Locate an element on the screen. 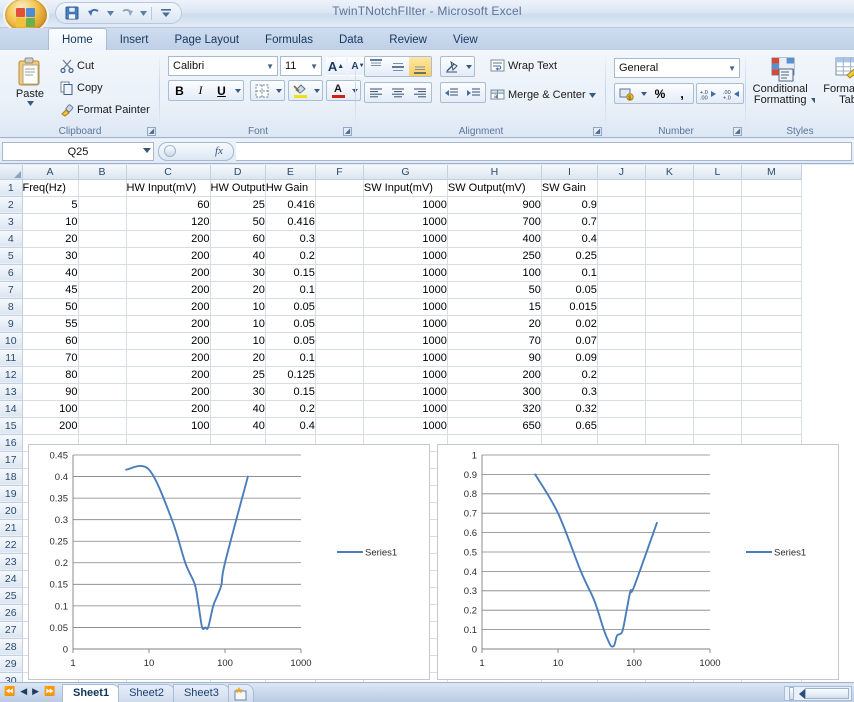  column-header-f: F is located at coordinates (339, 172).